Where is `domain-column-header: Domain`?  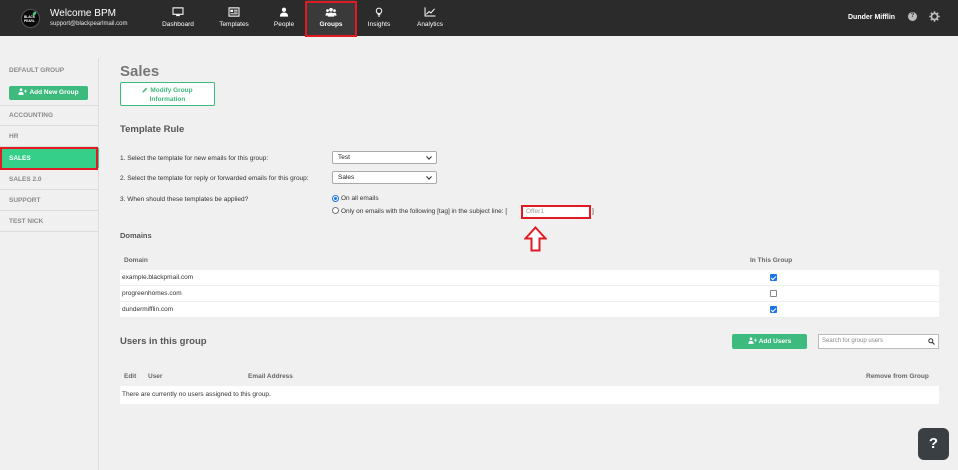 domain-column-header: Domain is located at coordinates (136, 260).